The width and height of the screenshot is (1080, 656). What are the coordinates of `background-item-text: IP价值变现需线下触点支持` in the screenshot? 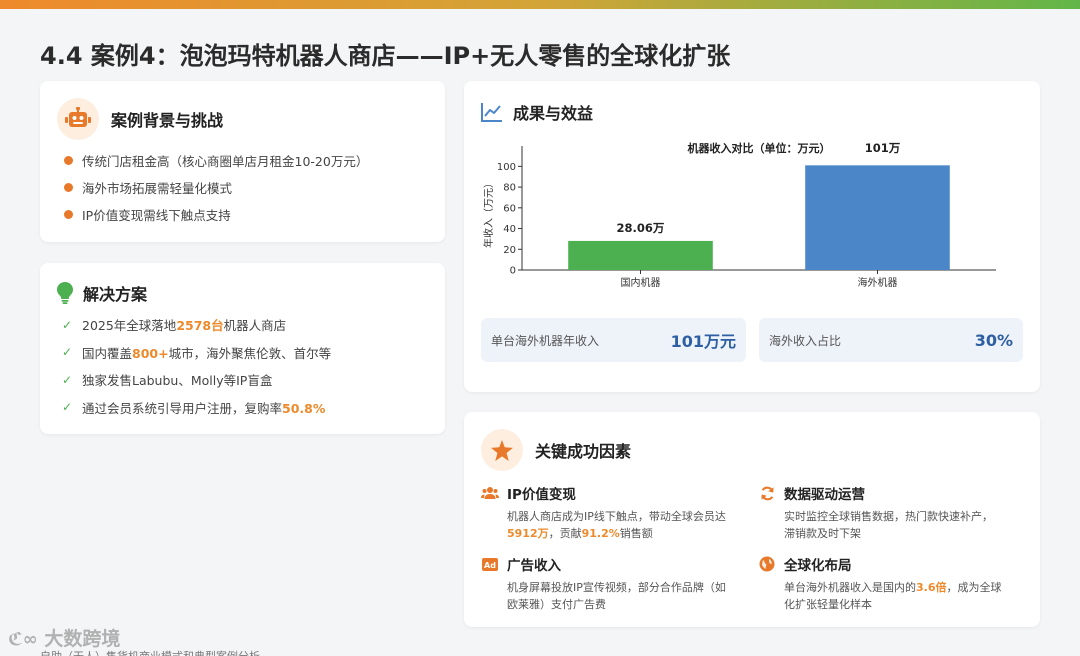 It's located at (156, 215).